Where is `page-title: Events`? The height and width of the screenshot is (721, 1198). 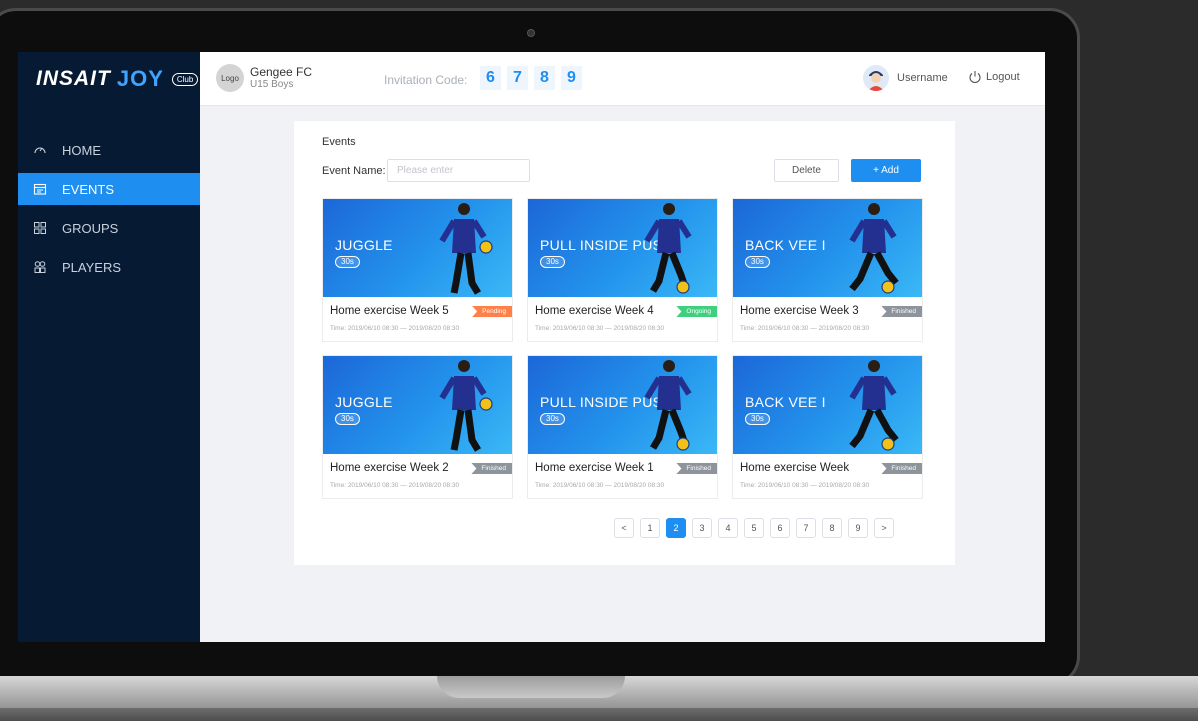
page-title: Events is located at coordinates (339, 142).